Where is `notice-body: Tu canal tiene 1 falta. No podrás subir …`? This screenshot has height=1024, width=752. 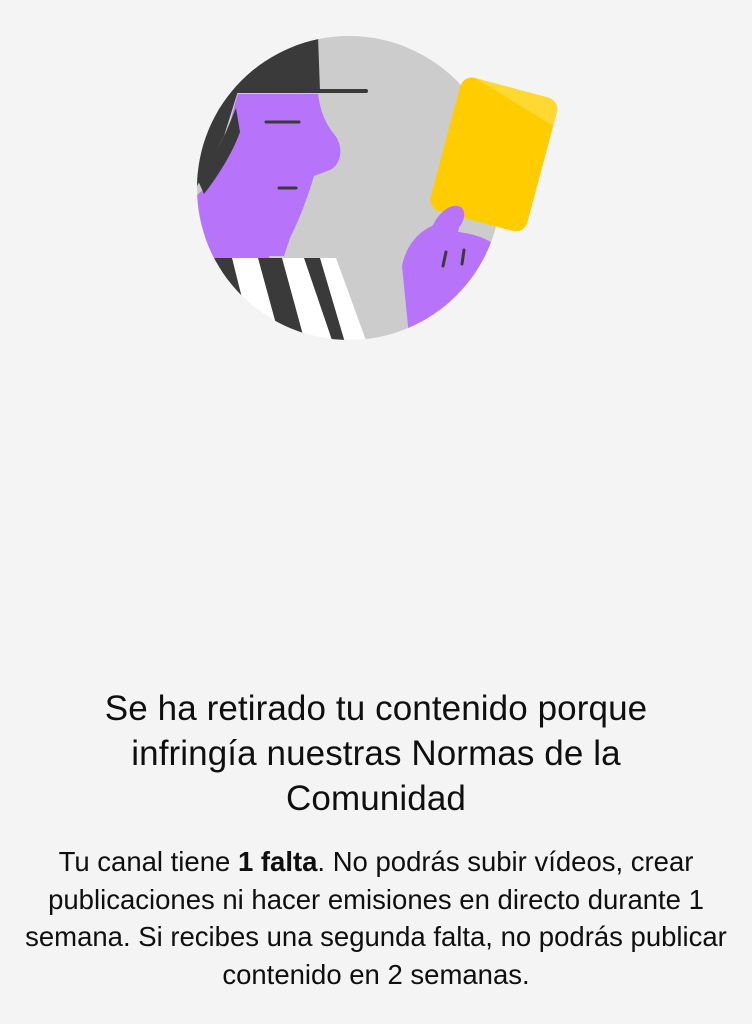
notice-body: Tu canal tiene 1 falta. No podrás subir … is located at coordinates (376, 918).